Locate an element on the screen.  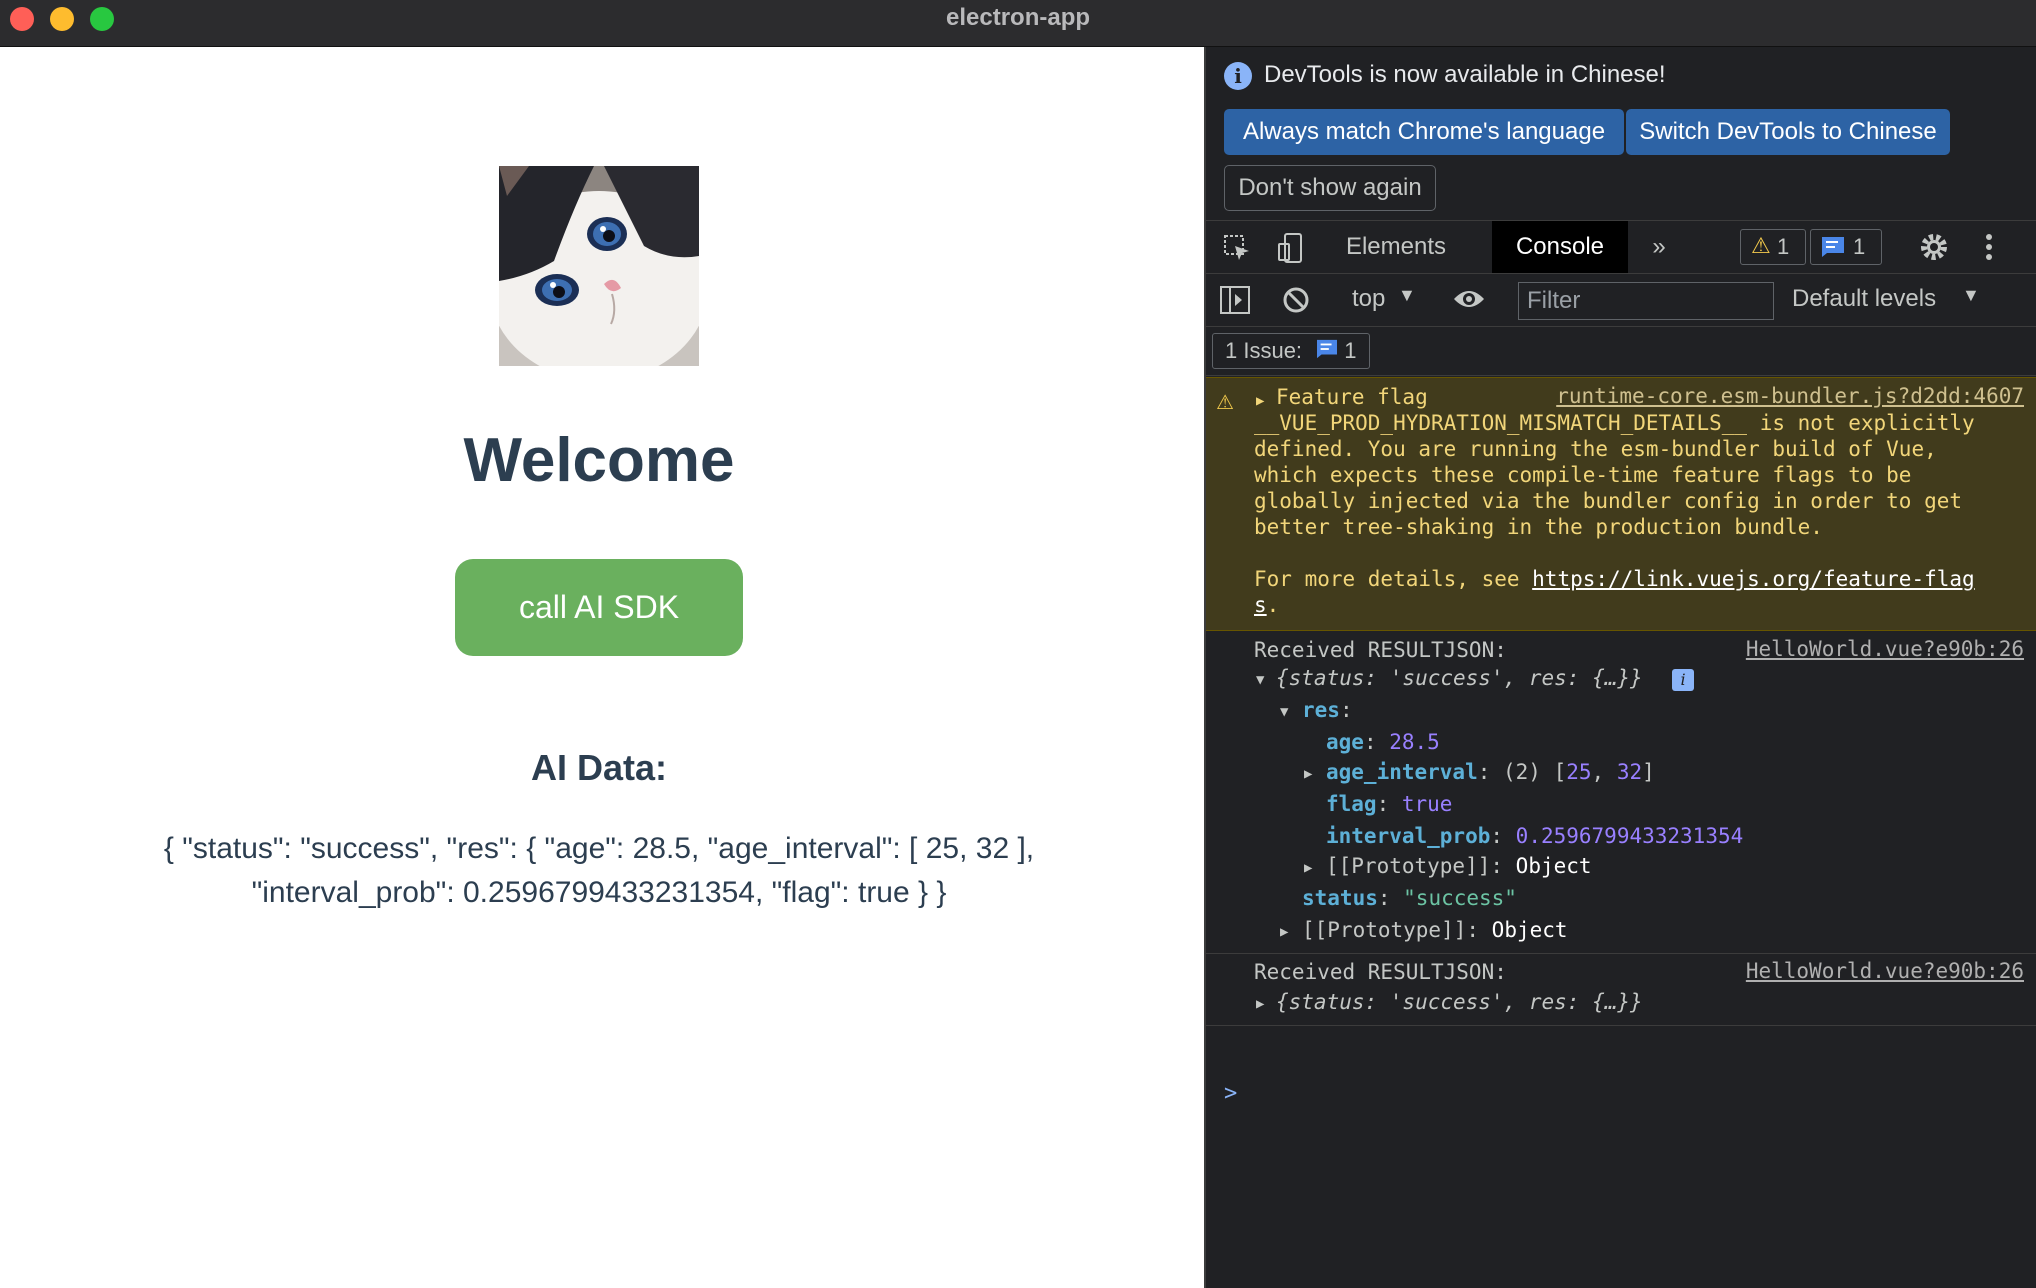
infobar-message: DevTools is now available in Chinese! is located at coordinates (1465, 74).